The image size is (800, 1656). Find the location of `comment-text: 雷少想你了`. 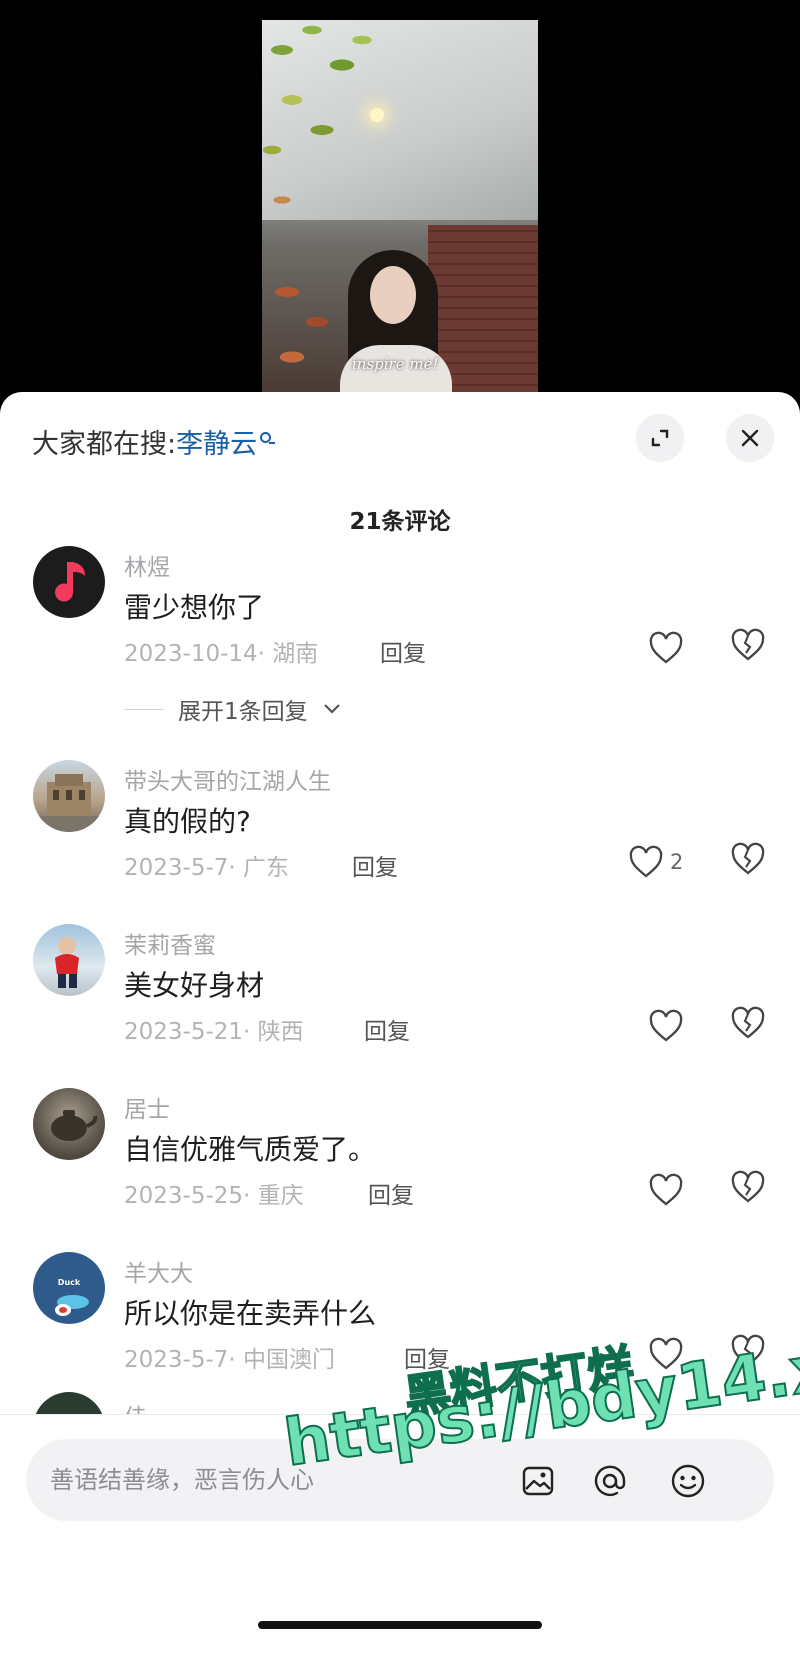

comment-text: 雷少想你了 is located at coordinates (194, 607).